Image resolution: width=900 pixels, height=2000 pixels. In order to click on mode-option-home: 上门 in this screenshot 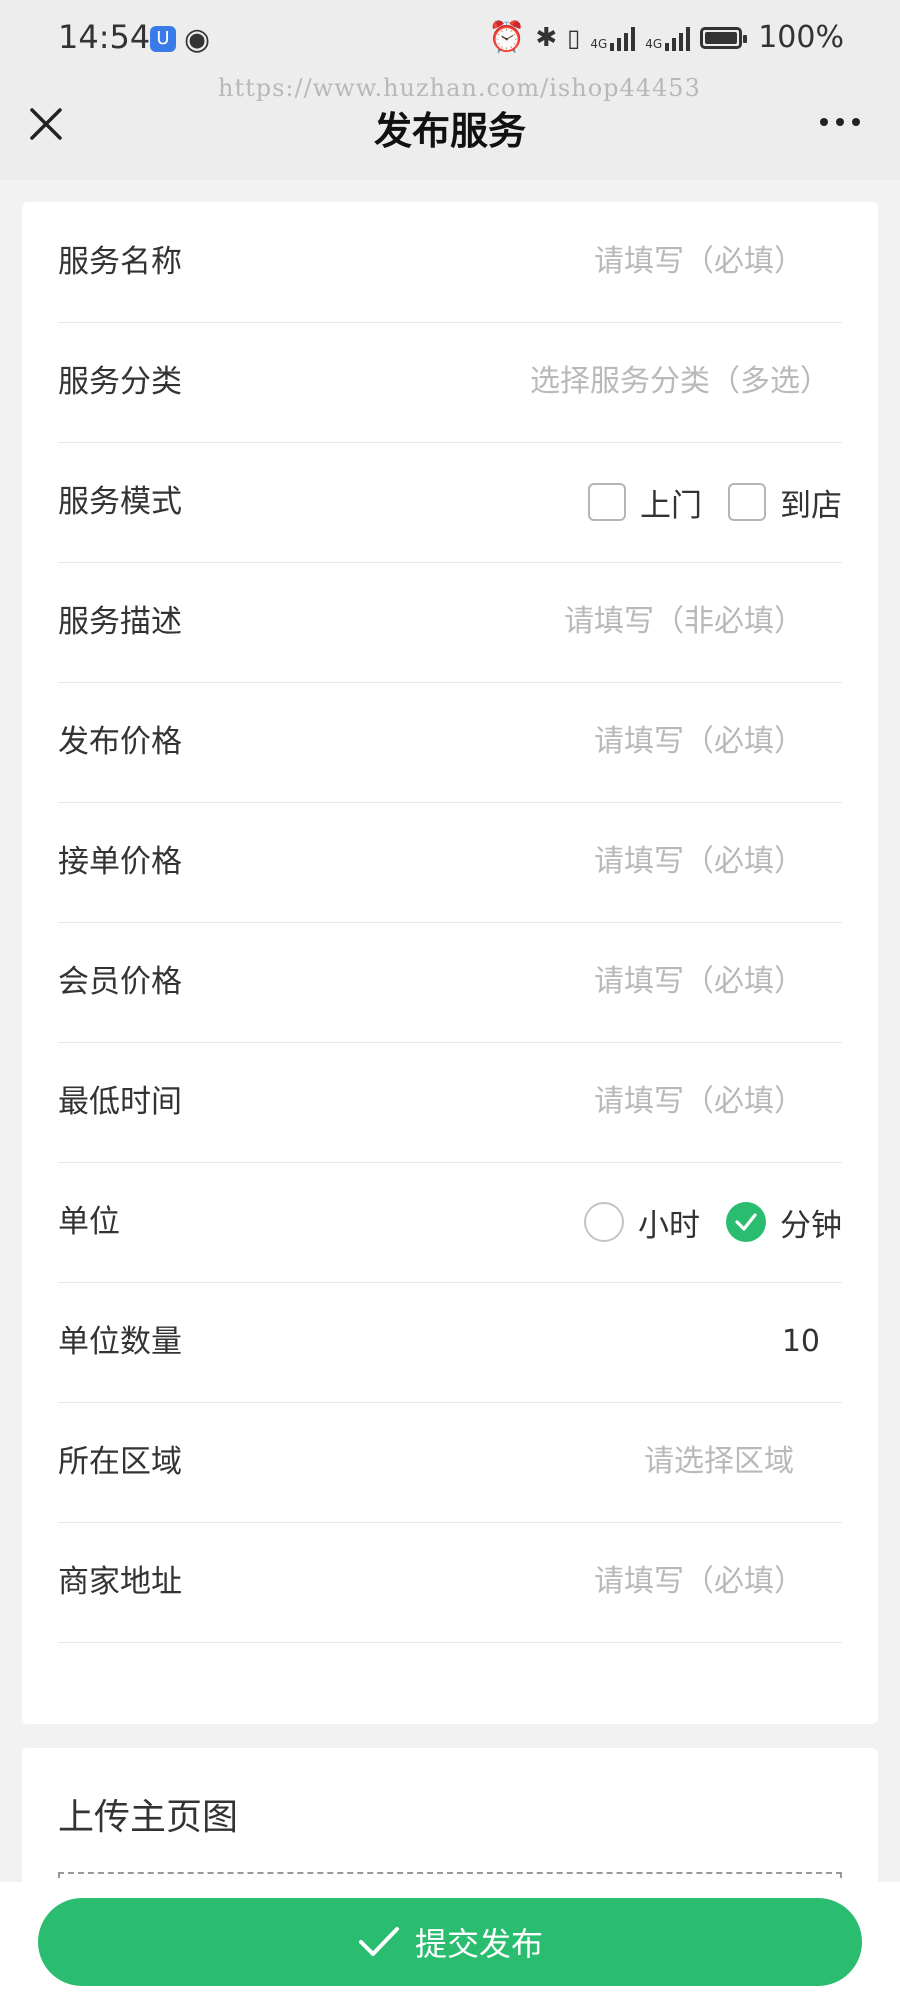, I will do `click(645, 502)`.